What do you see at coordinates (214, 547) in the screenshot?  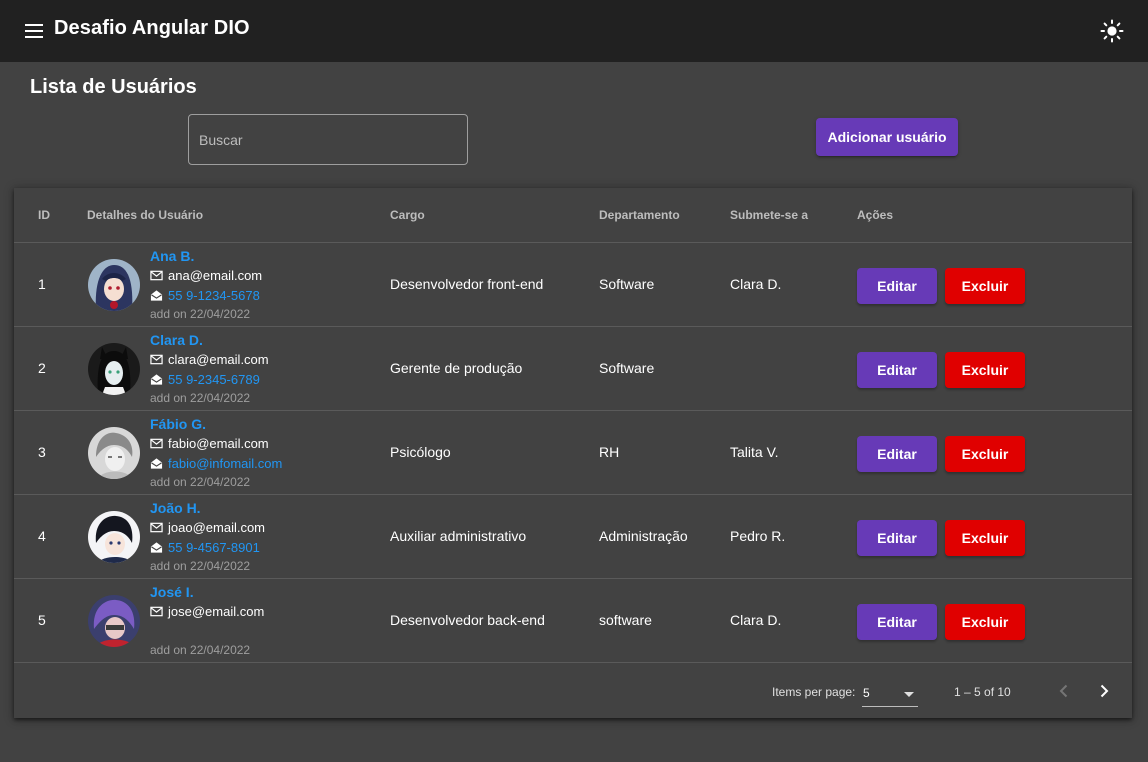 I see `user-contact-text: 55 9-4567-8901` at bounding box center [214, 547].